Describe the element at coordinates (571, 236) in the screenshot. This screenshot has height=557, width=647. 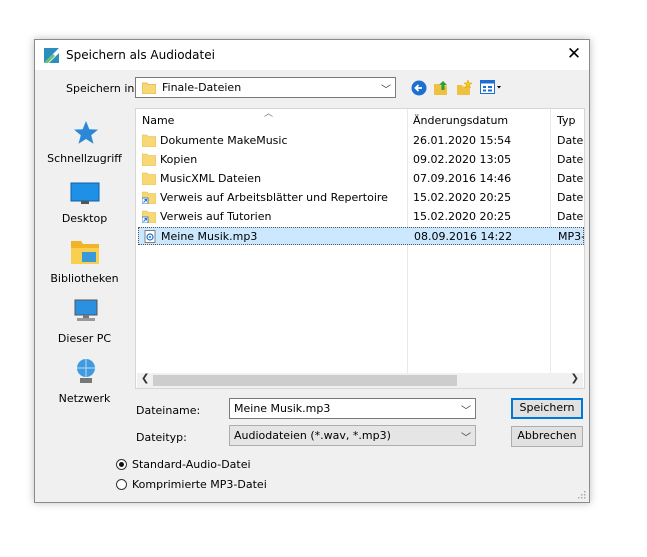
I see `file-type: MP3-` at that location.